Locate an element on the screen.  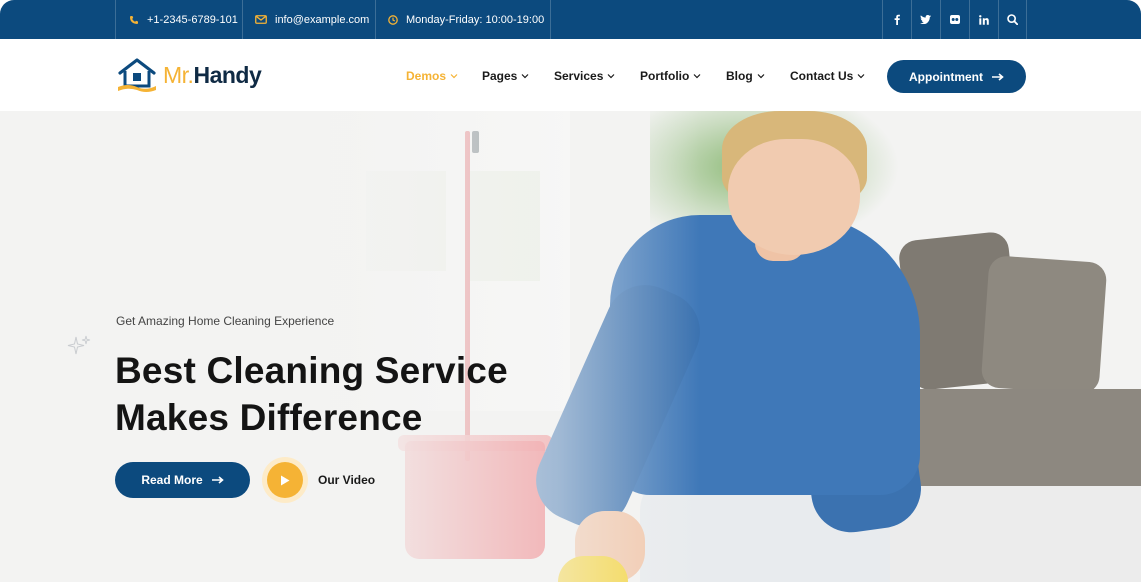
hero-title-line-2: Makes Difference is located at coordinates (269, 417).